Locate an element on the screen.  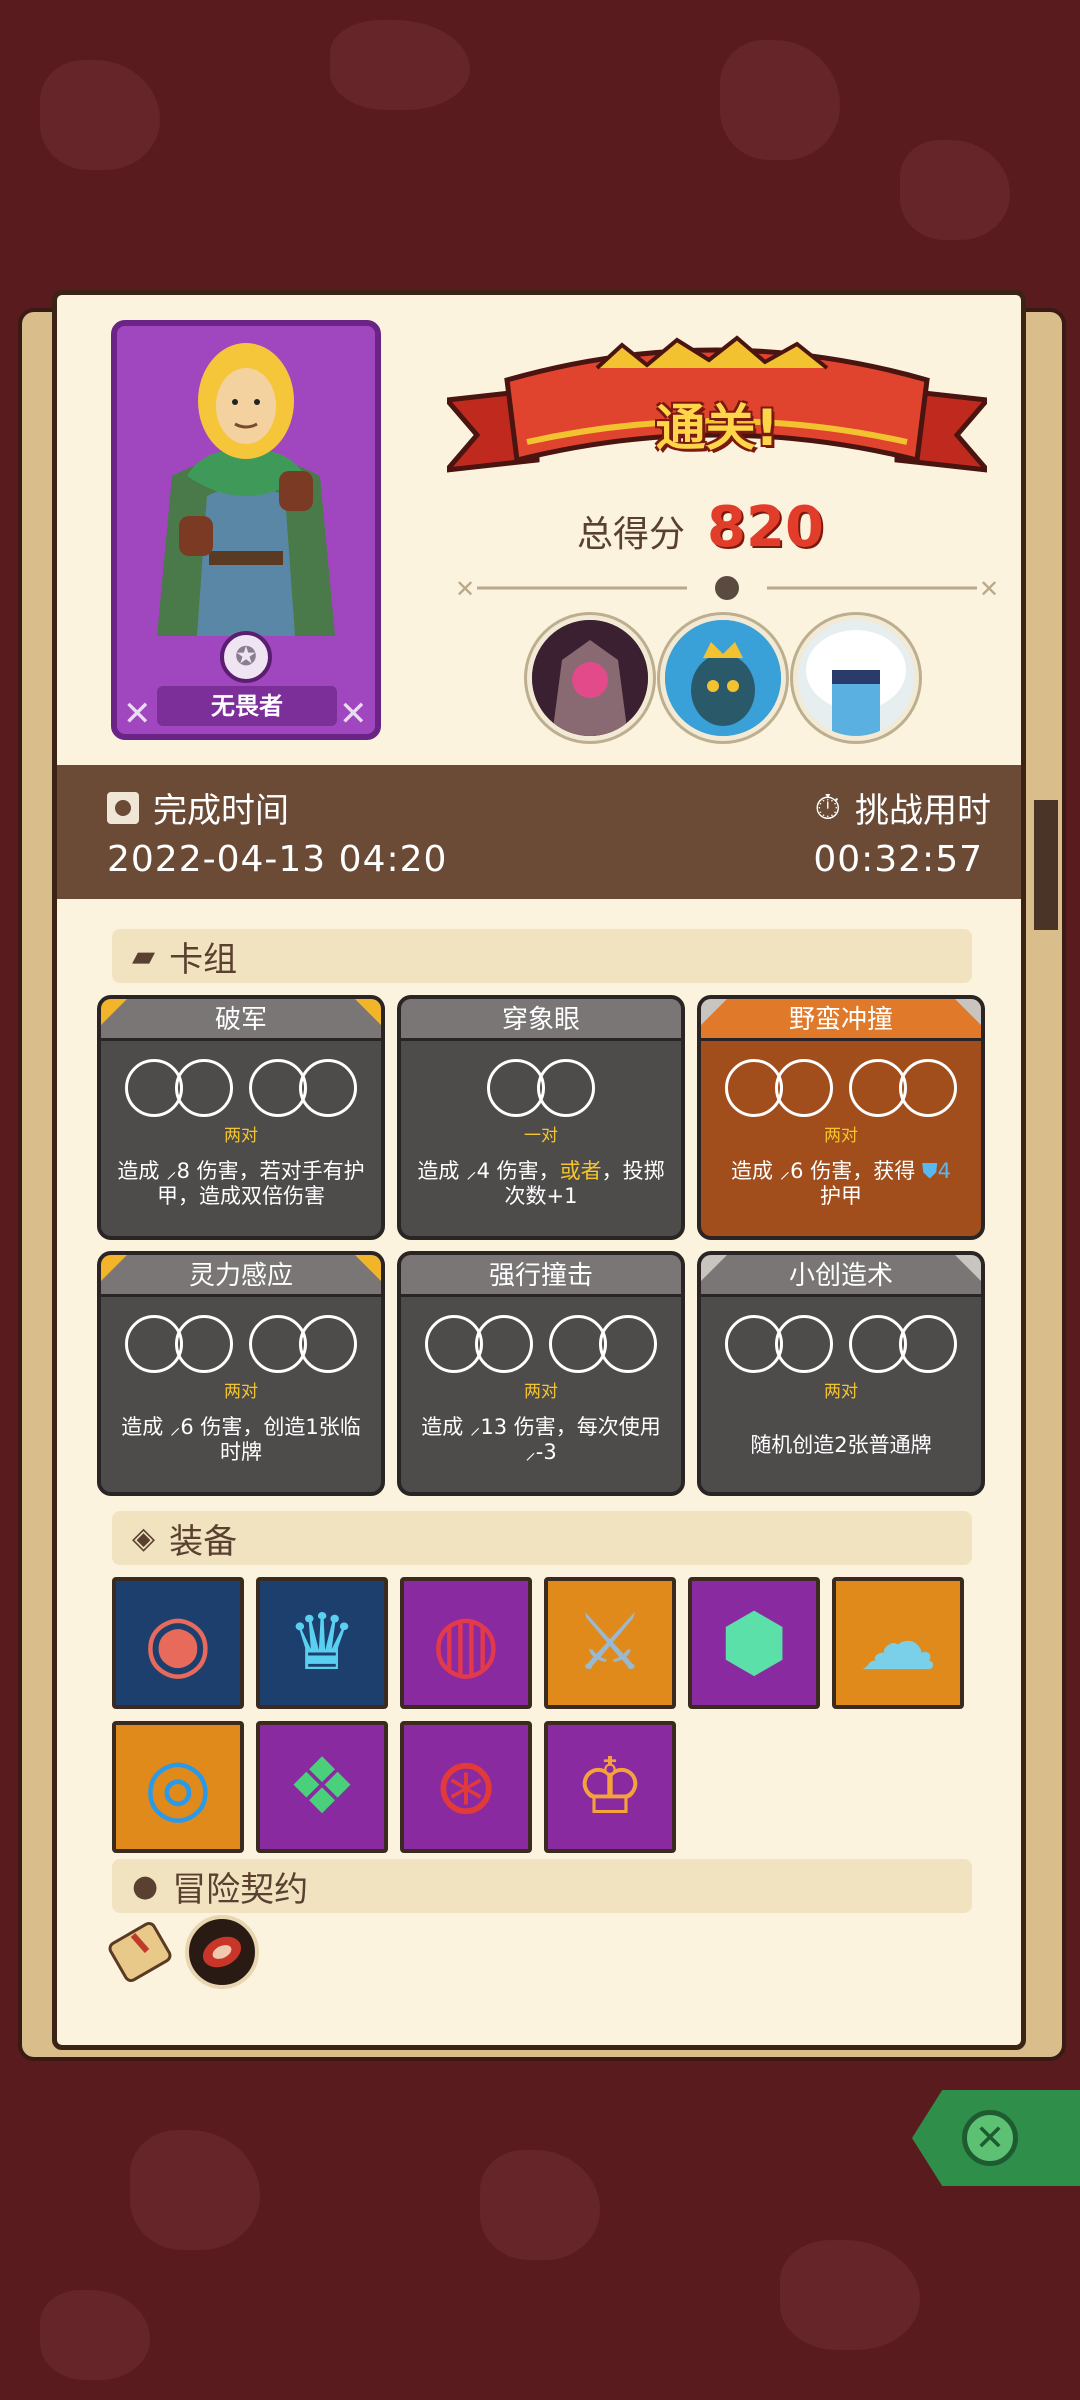
score-value: 820 is located at coordinates (765, 527).